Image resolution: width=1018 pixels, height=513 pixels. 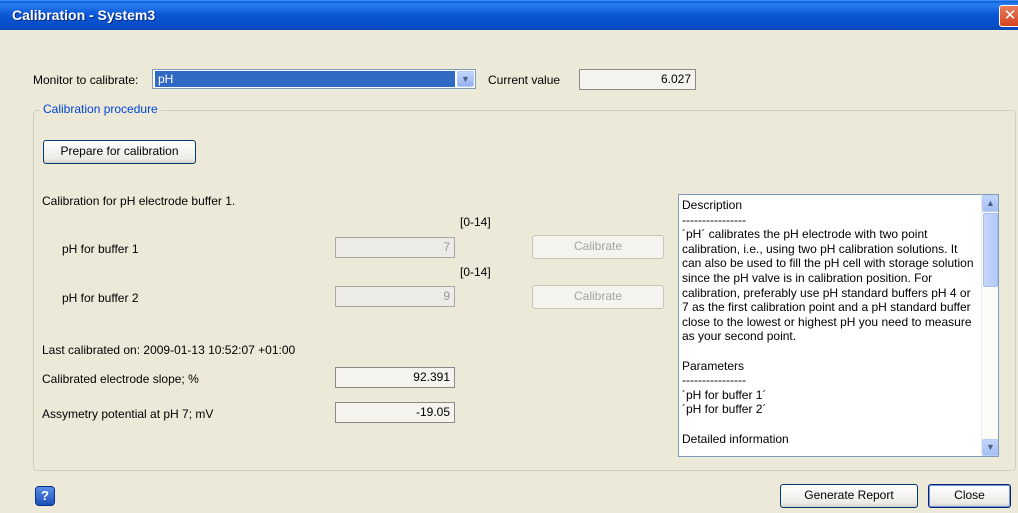 What do you see at coordinates (119, 152) in the screenshot?
I see `prepare-for-calibration-button: Prepare for calibration` at bounding box center [119, 152].